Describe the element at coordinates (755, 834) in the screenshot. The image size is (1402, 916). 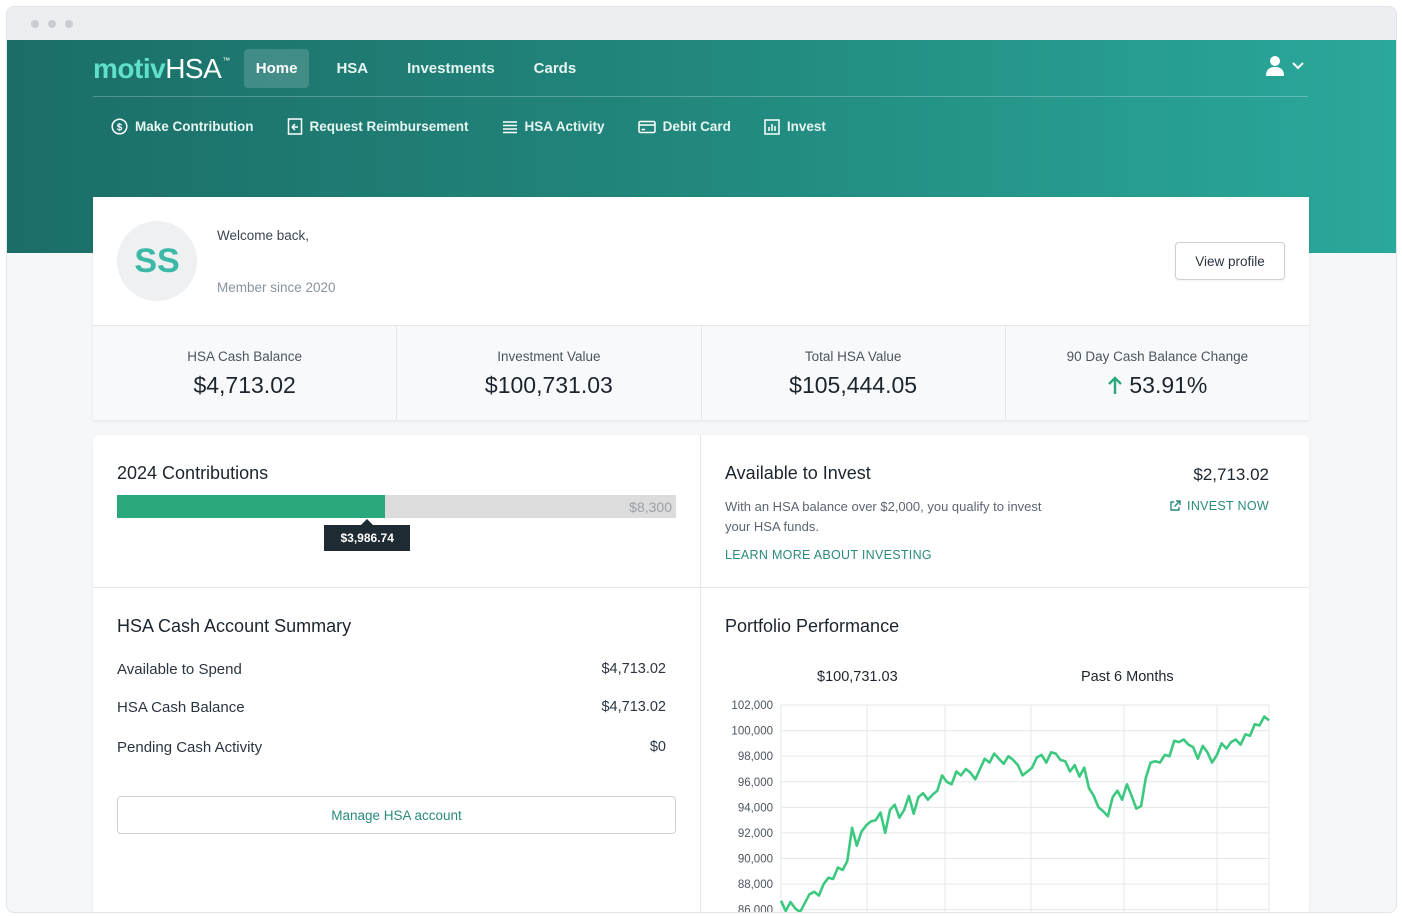
I see `y-tick-label: 92,000` at that location.